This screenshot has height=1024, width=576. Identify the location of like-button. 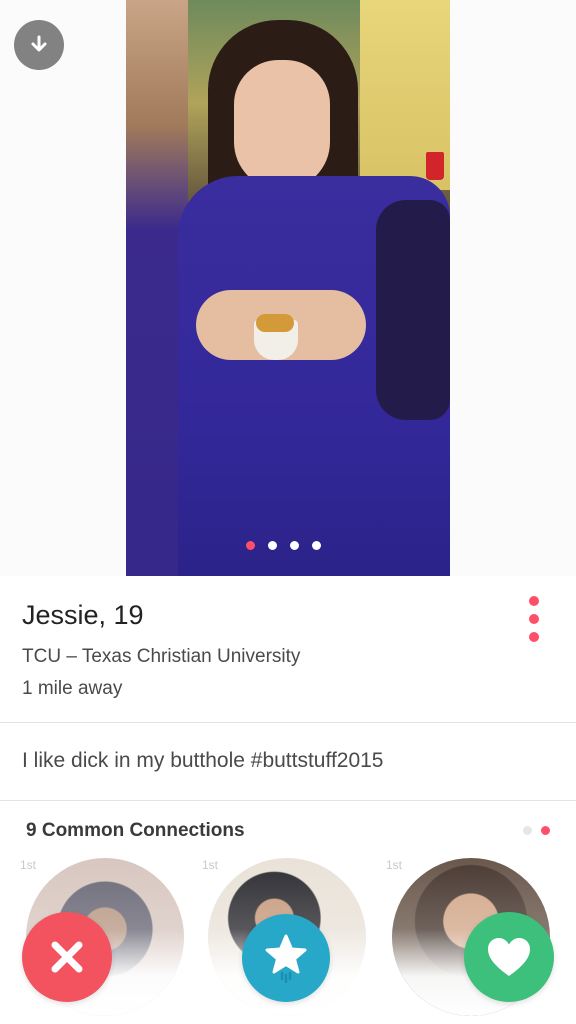
(509, 957).